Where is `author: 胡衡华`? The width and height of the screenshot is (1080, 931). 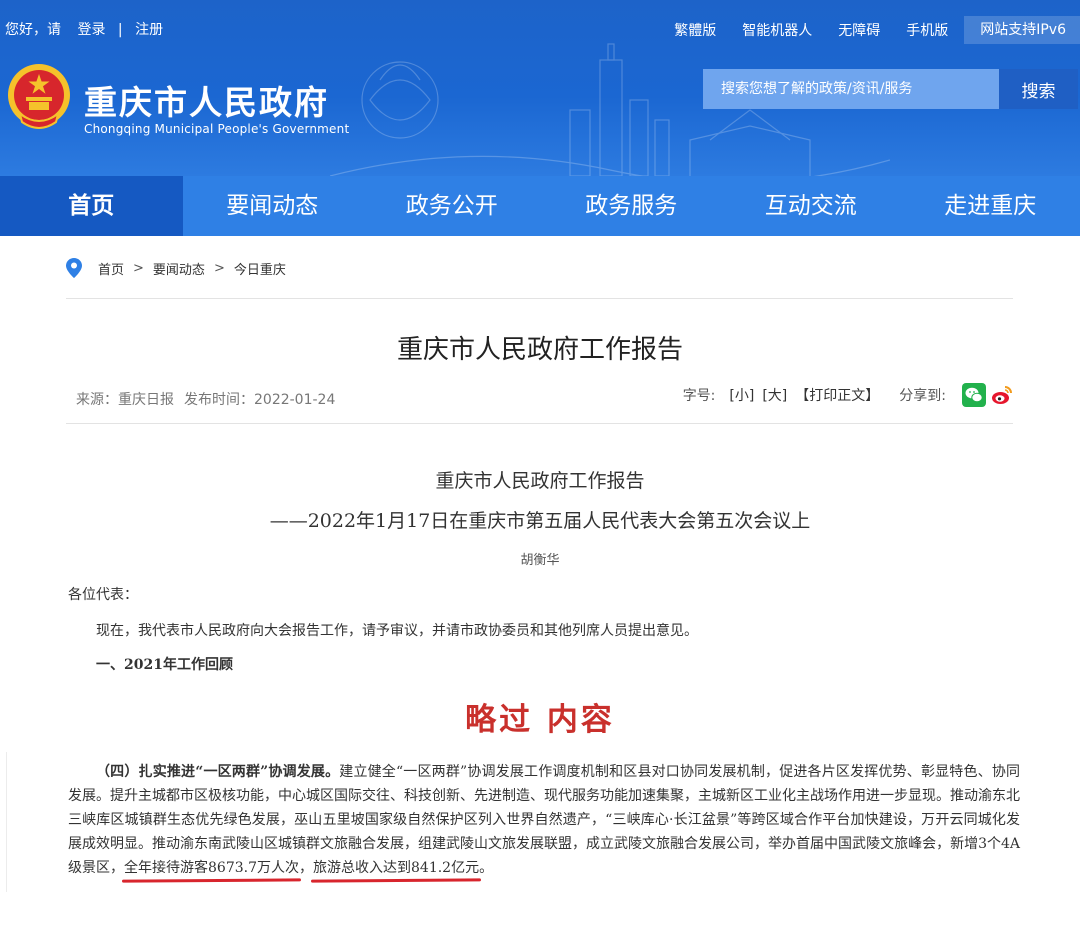 author: 胡衡华 is located at coordinates (540, 560).